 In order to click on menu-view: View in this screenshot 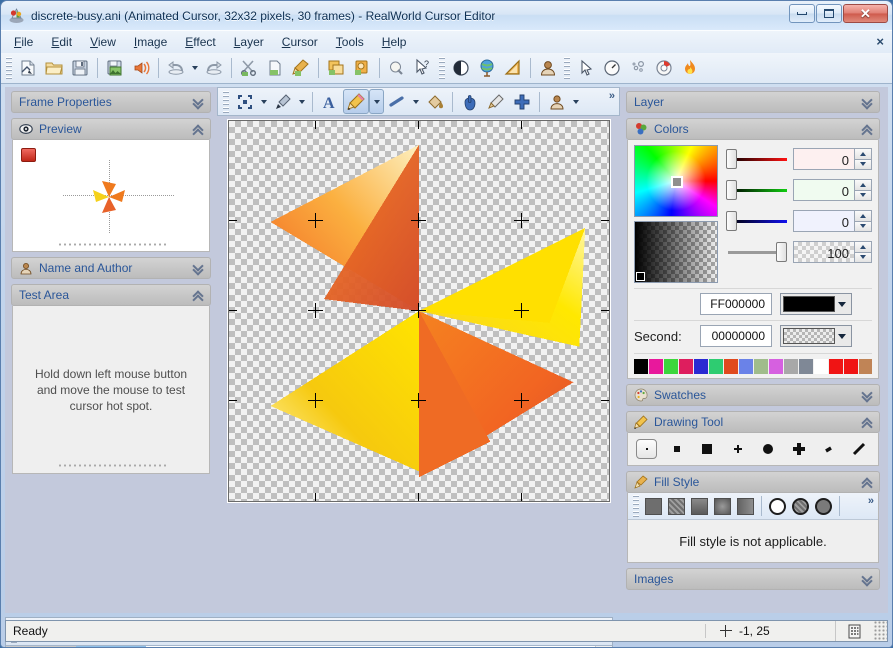, I will do `click(103, 42)`.